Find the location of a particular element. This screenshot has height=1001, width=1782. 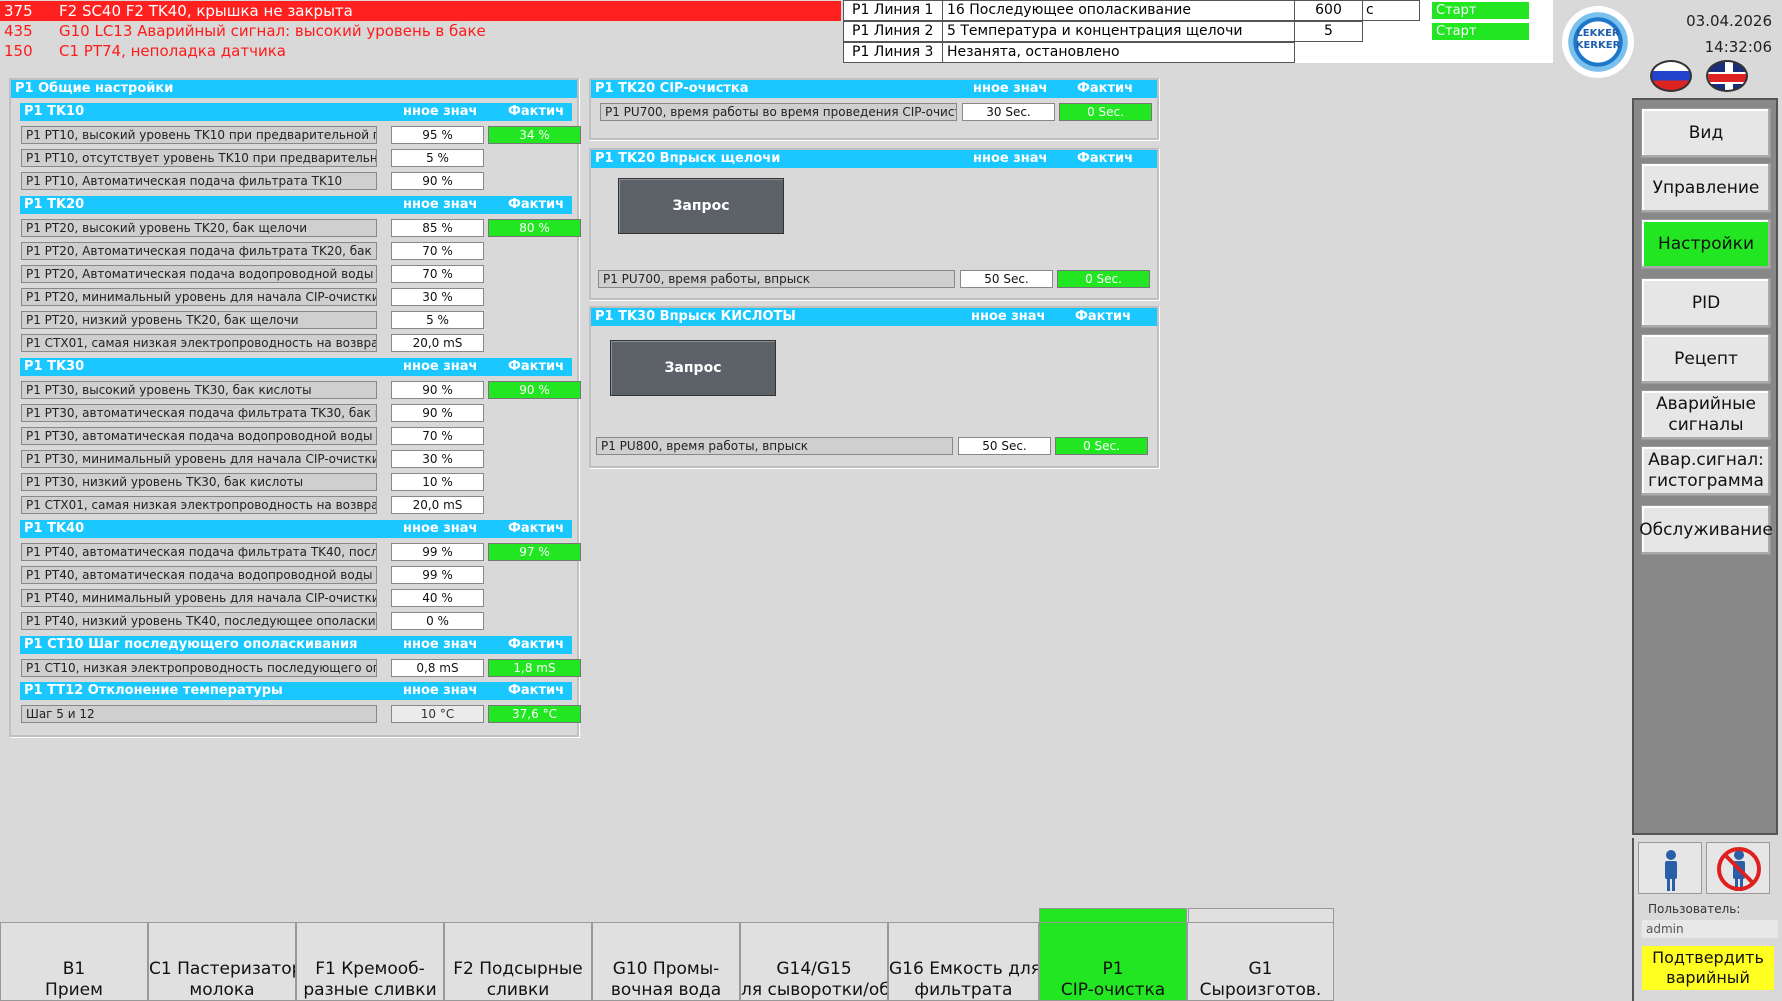

nav-view-button: Вид is located at coordinates (1706, 133).